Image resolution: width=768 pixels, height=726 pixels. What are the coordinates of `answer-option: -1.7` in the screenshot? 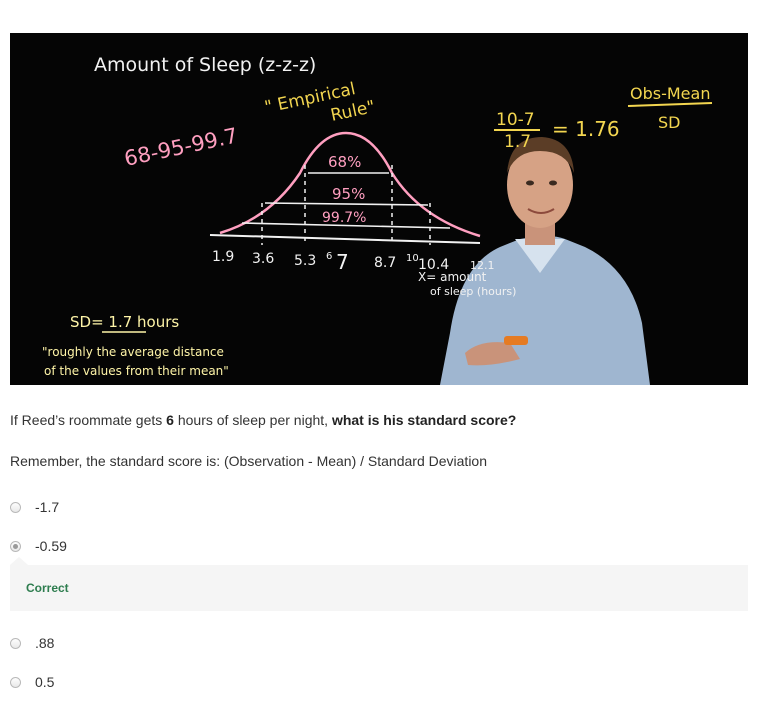 It's located at (34, 507).